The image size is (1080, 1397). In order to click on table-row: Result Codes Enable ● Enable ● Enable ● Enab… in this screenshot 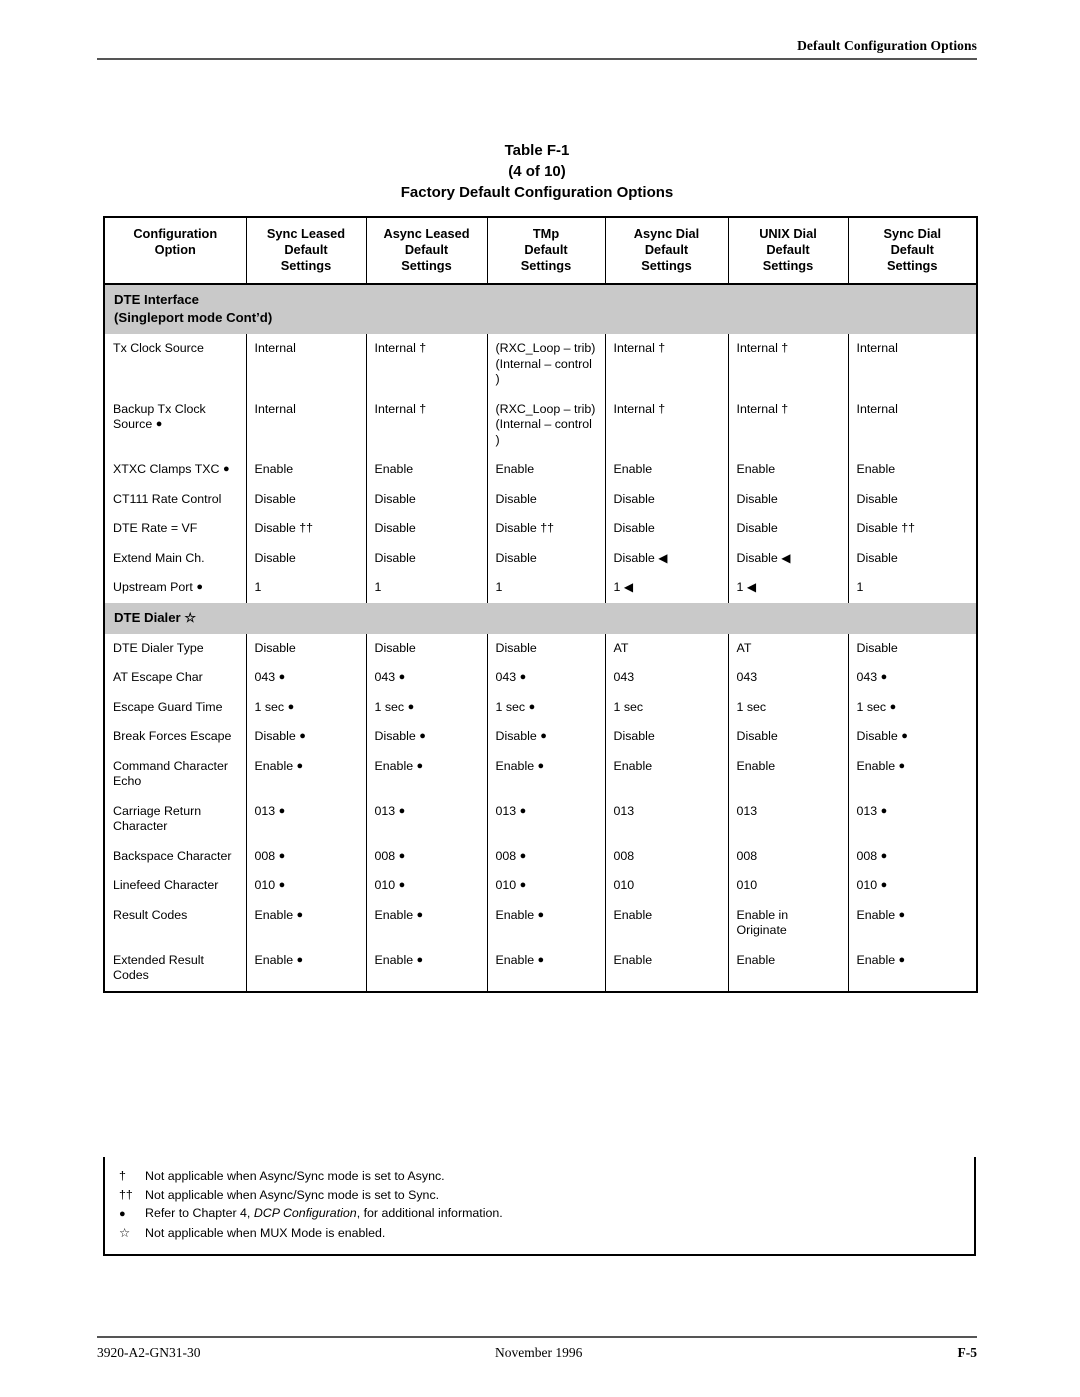, I will do `click(540, 923)`.